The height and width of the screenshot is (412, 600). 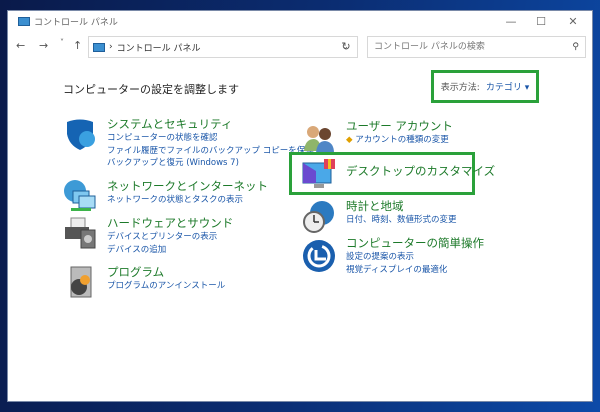 I want to click on category-clock-region: 時計と地域 日付、時刻、数値形式の変更, so click(x=401, y=213).